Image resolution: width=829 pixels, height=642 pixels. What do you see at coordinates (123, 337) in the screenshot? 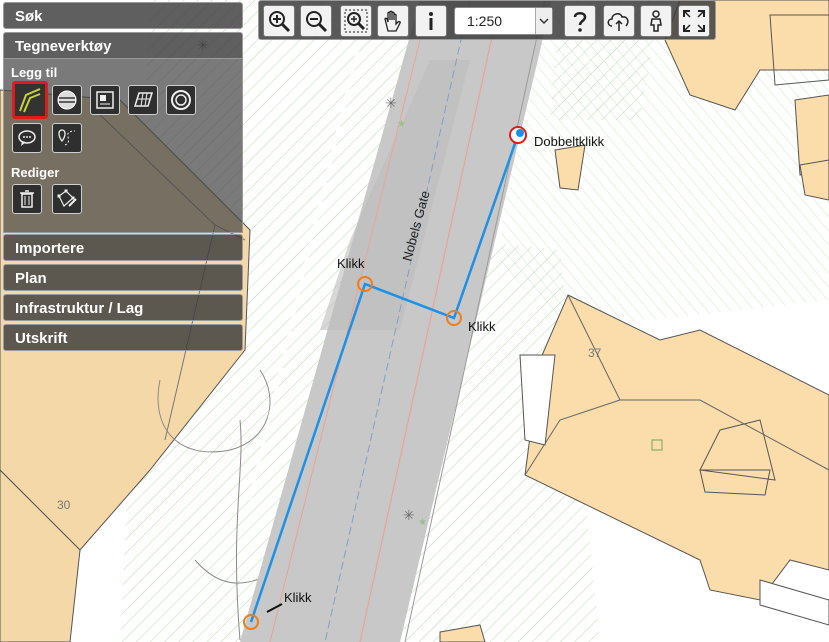
I see `print-section-header: Utskrift` at bounding box center [123, 337].